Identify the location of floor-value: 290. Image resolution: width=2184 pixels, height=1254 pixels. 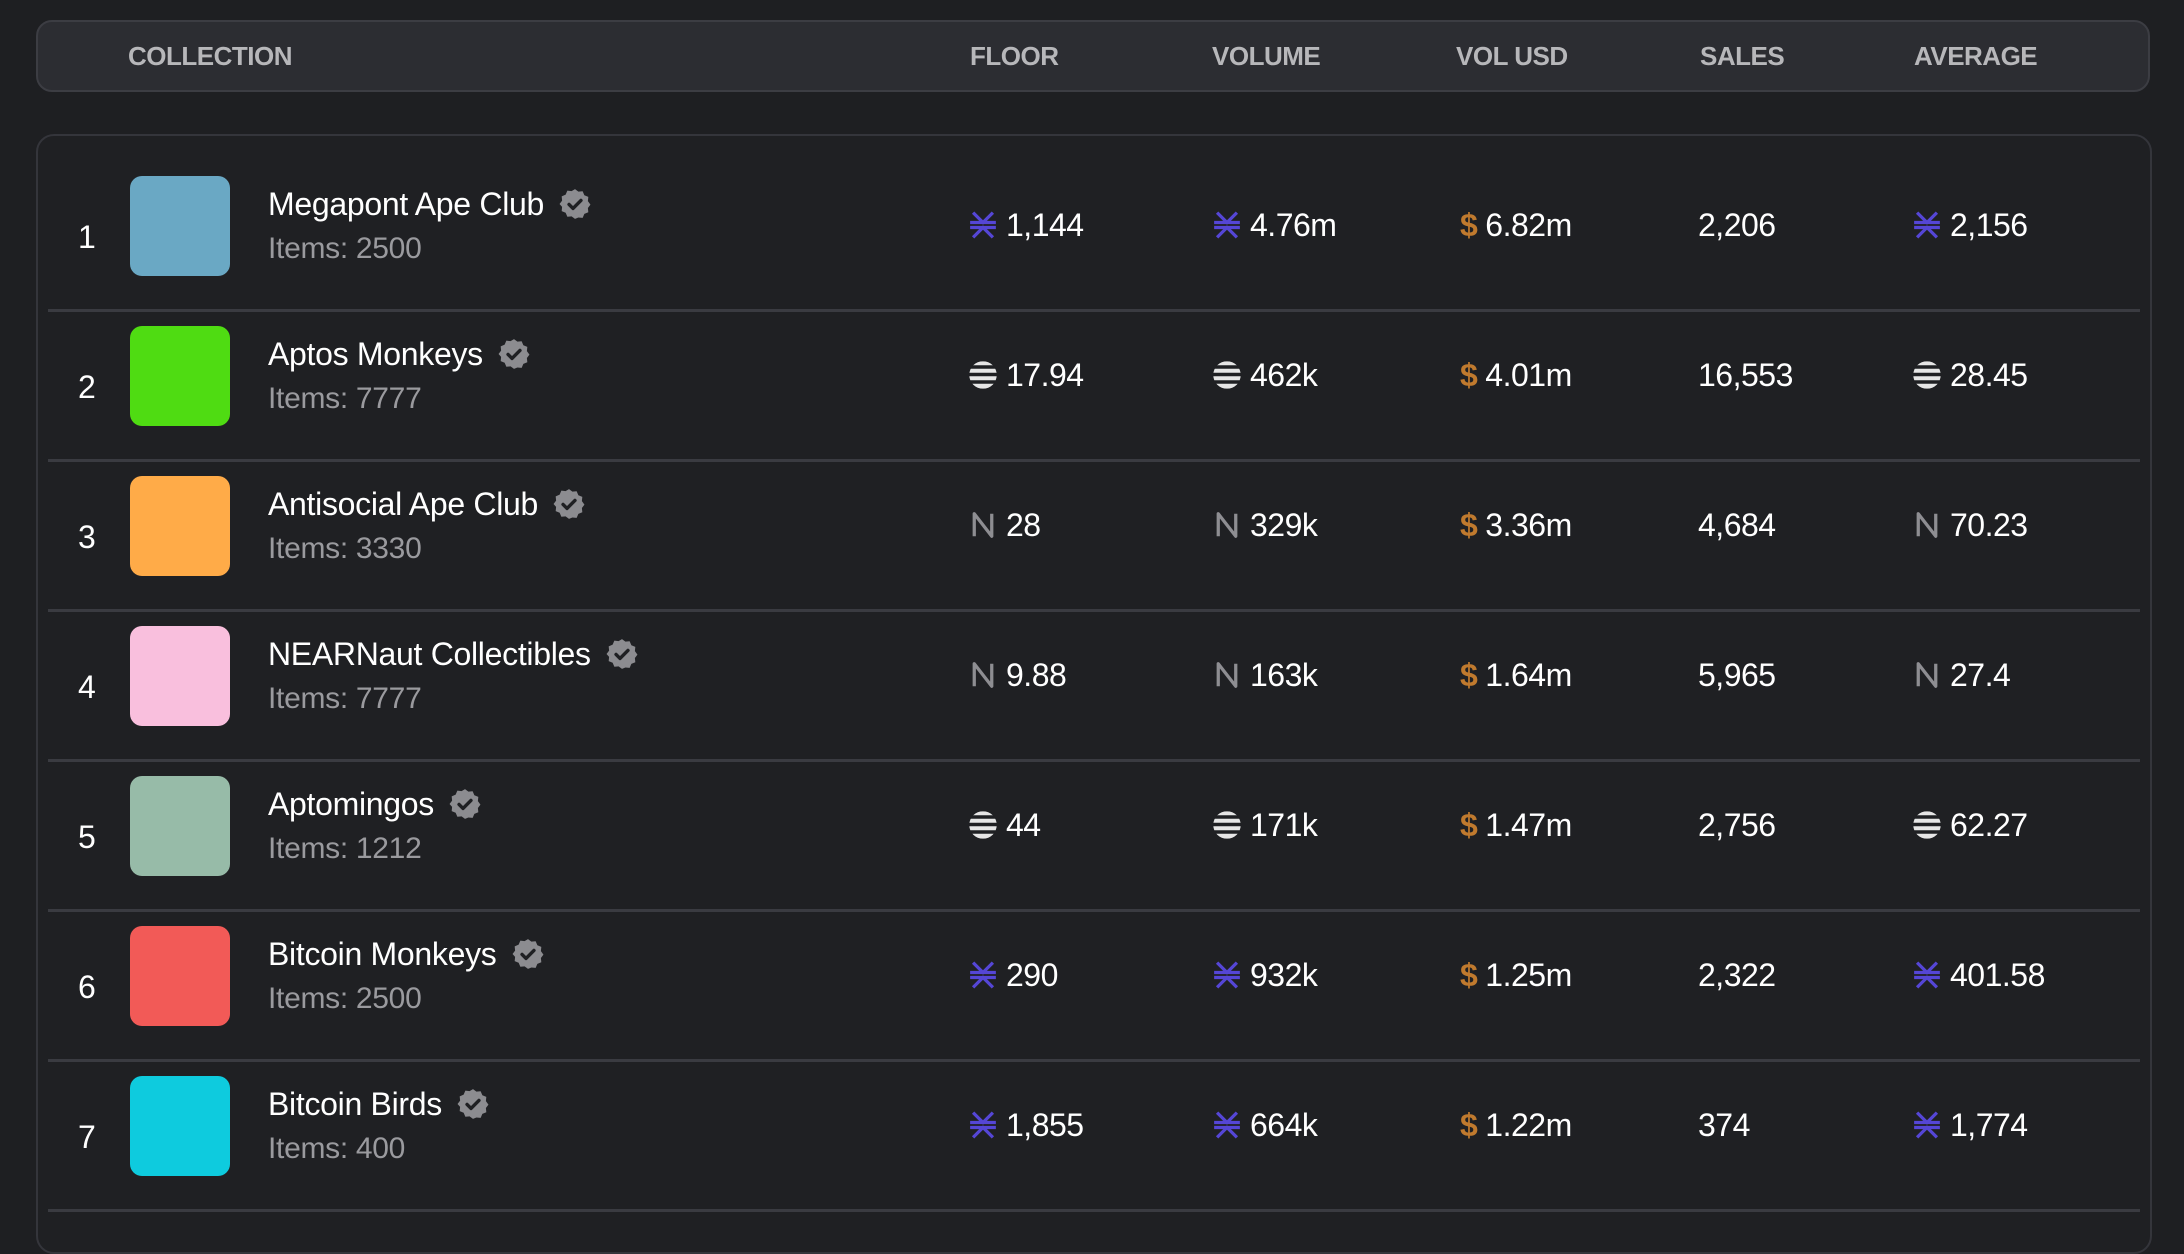
(1032, 974).